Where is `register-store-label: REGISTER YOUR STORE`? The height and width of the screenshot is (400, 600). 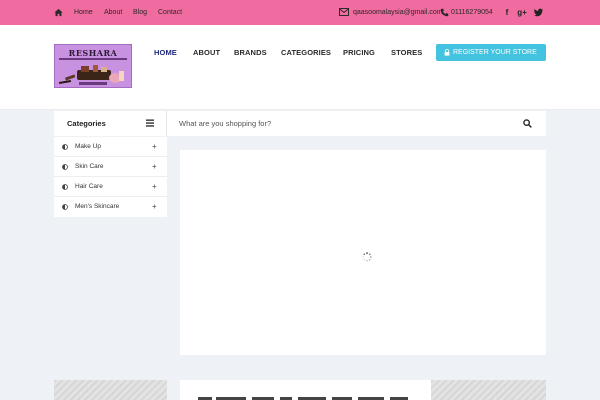
register-store-label: REGISTER YOUR STORE is located at coordinates (495, 52).